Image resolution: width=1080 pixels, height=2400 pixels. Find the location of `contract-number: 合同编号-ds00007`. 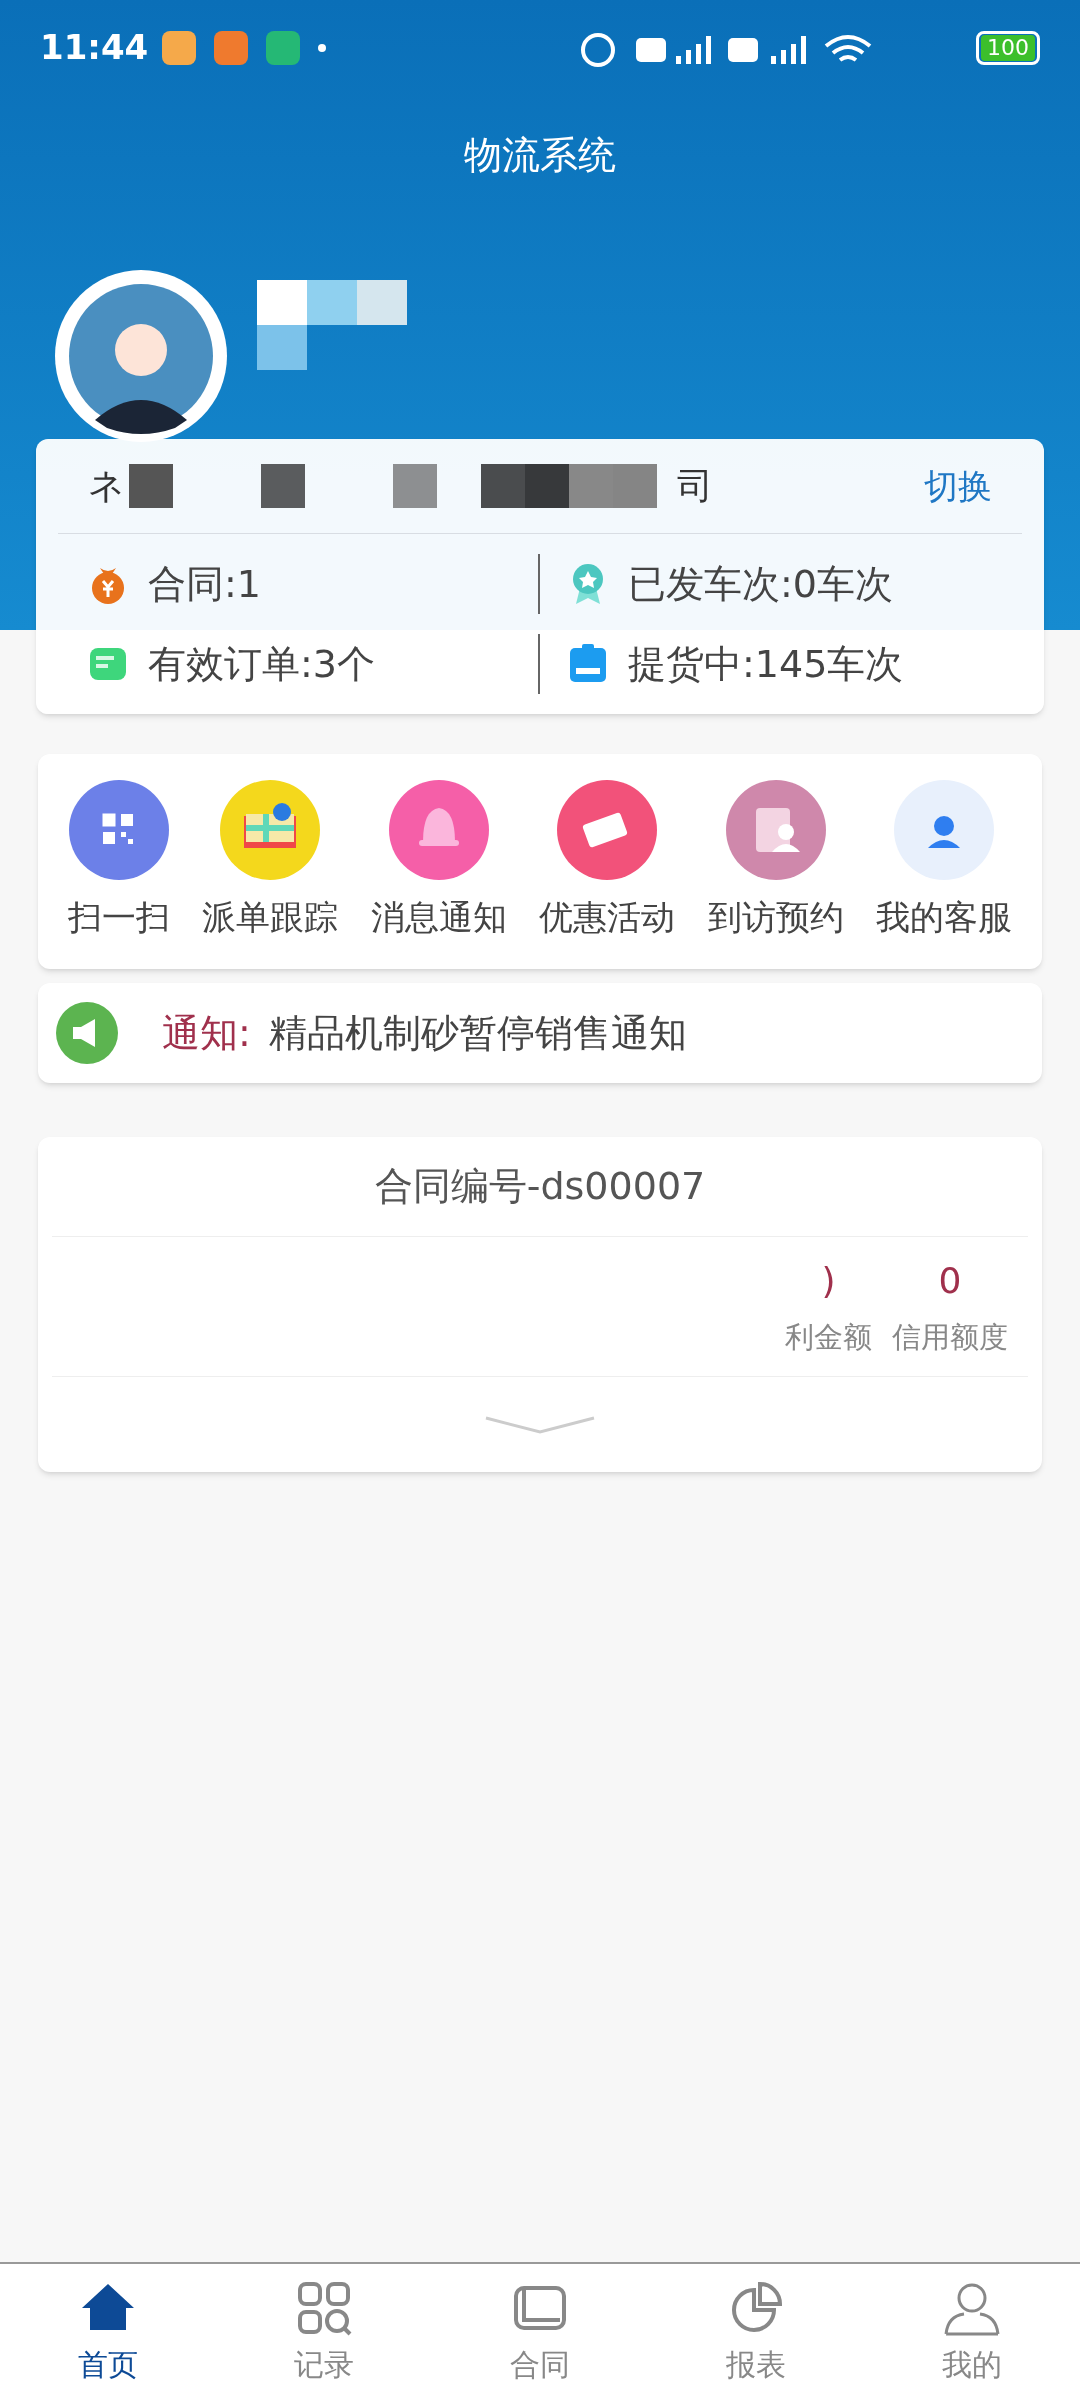

contract-number: 合同编号-ds00007 is located at coordinates (540, 1186).